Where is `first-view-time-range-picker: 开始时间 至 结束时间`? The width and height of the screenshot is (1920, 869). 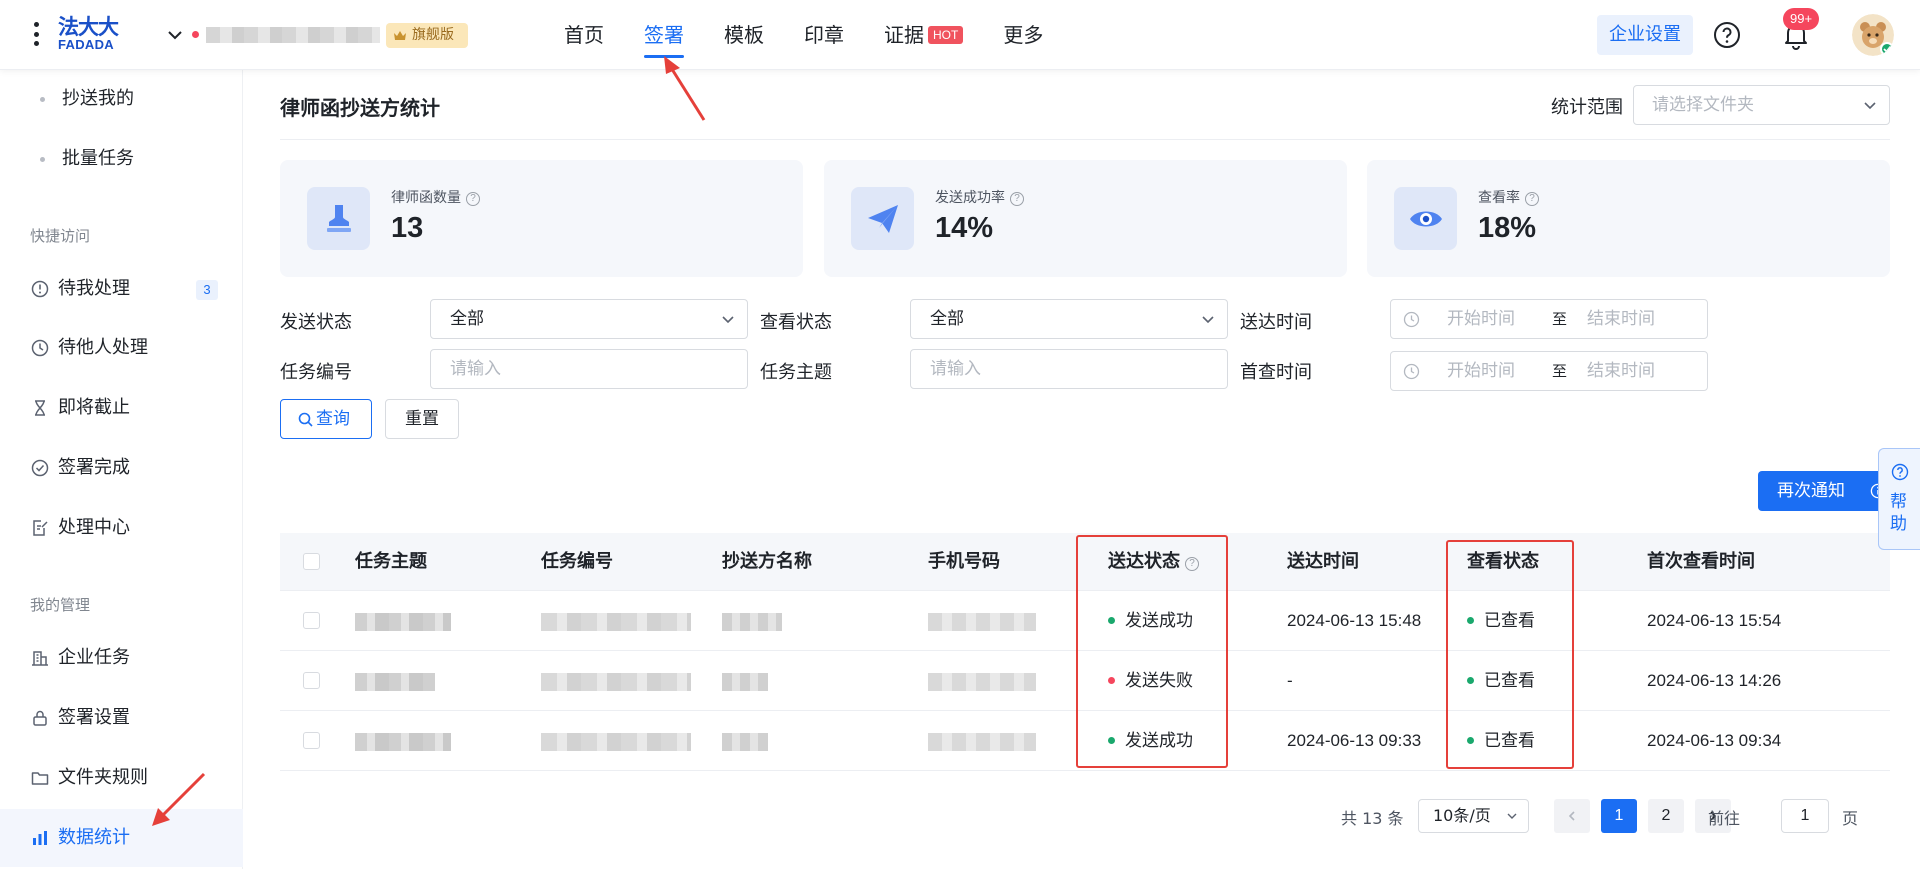
first-view-time-range-picker: 开始时间 至 结束时间 is located at coordinates (1549, 371).